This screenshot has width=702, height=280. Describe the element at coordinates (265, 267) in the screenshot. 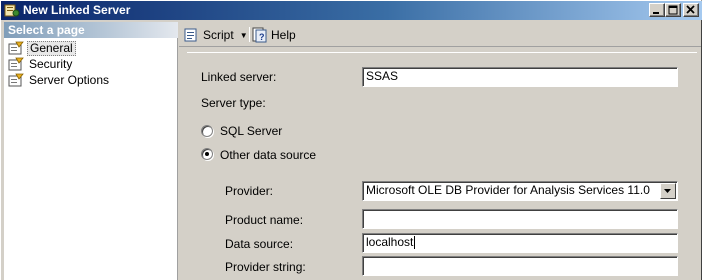

I see `provider-string-label: Provider string:` at that location.